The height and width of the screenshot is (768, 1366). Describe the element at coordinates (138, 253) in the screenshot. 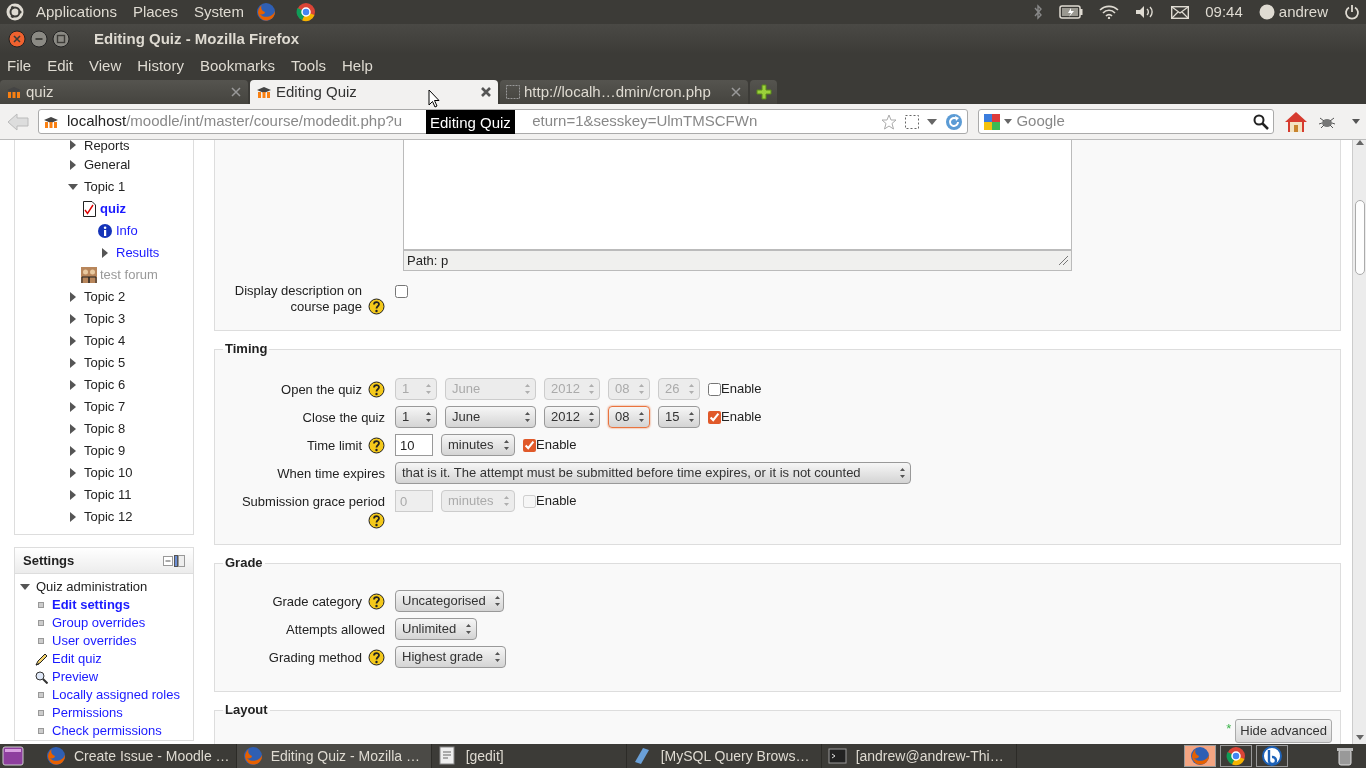

I see `tree-item: Results` at that location.